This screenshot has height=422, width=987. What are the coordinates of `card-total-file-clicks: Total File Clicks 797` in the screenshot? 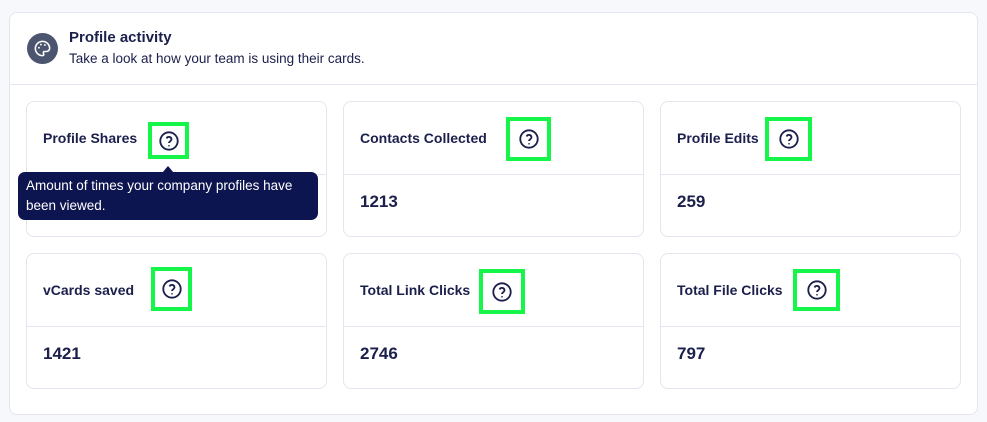 It's located at (810, 321).